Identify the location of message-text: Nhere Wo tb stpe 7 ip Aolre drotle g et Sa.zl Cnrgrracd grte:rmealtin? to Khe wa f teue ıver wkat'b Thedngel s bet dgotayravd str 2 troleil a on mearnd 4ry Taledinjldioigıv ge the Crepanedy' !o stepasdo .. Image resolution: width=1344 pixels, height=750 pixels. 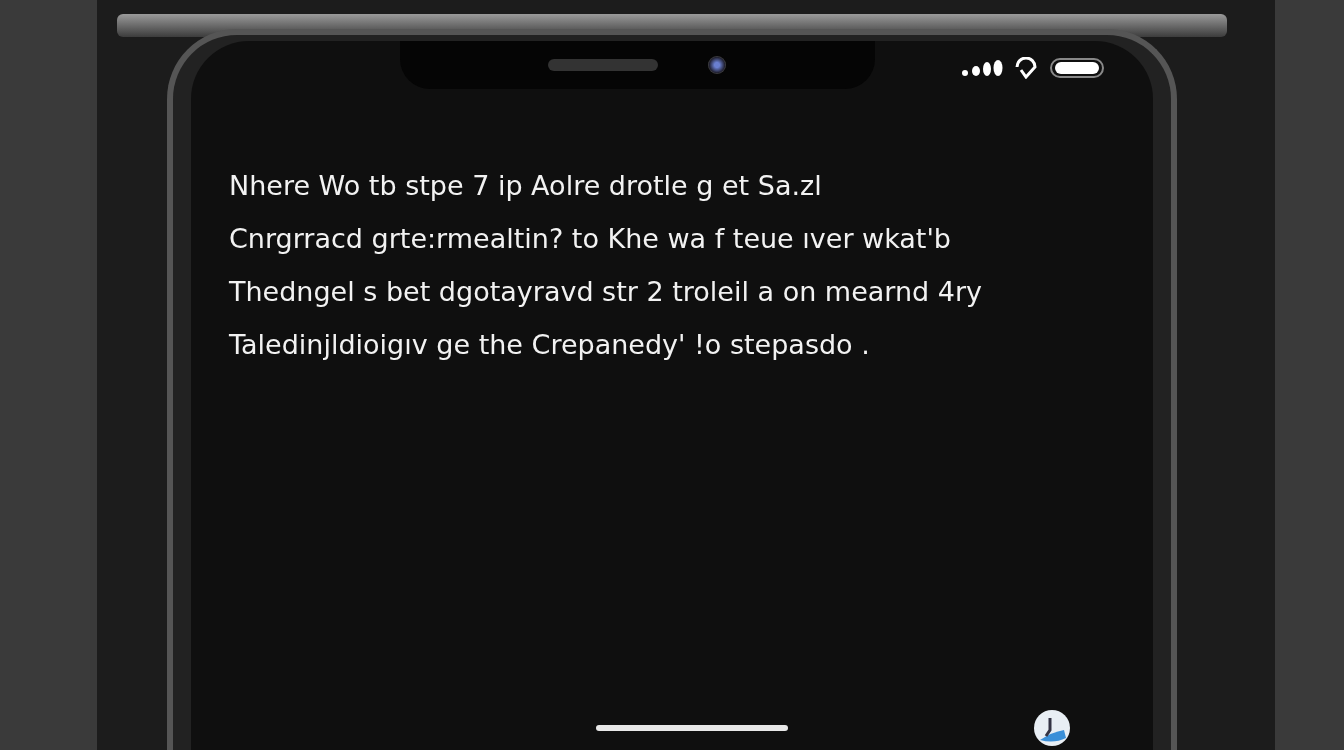
(606, 266).